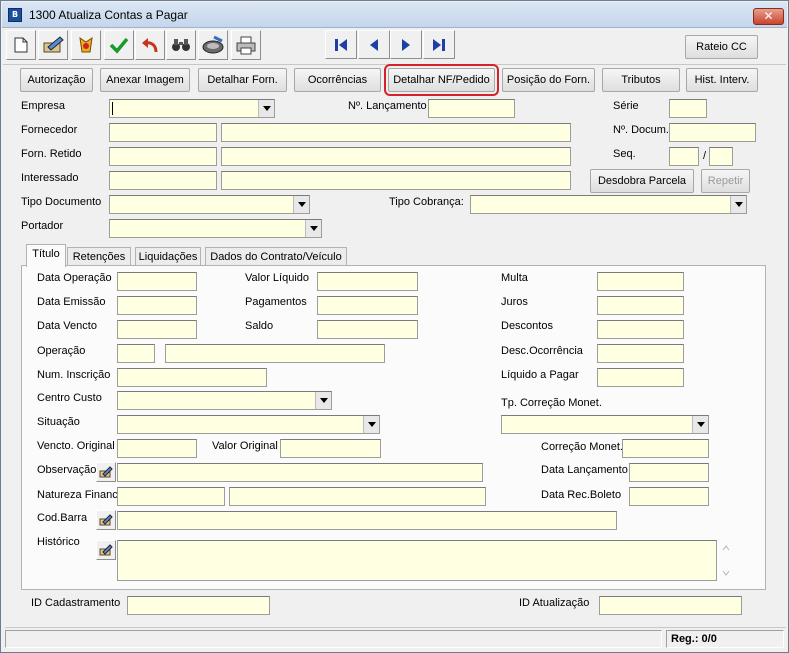 This screenshot has height=653, width=789. Describe the element at coordinates (670, 605) in the screenshot. I see `id-atualizacao-field` at that location.